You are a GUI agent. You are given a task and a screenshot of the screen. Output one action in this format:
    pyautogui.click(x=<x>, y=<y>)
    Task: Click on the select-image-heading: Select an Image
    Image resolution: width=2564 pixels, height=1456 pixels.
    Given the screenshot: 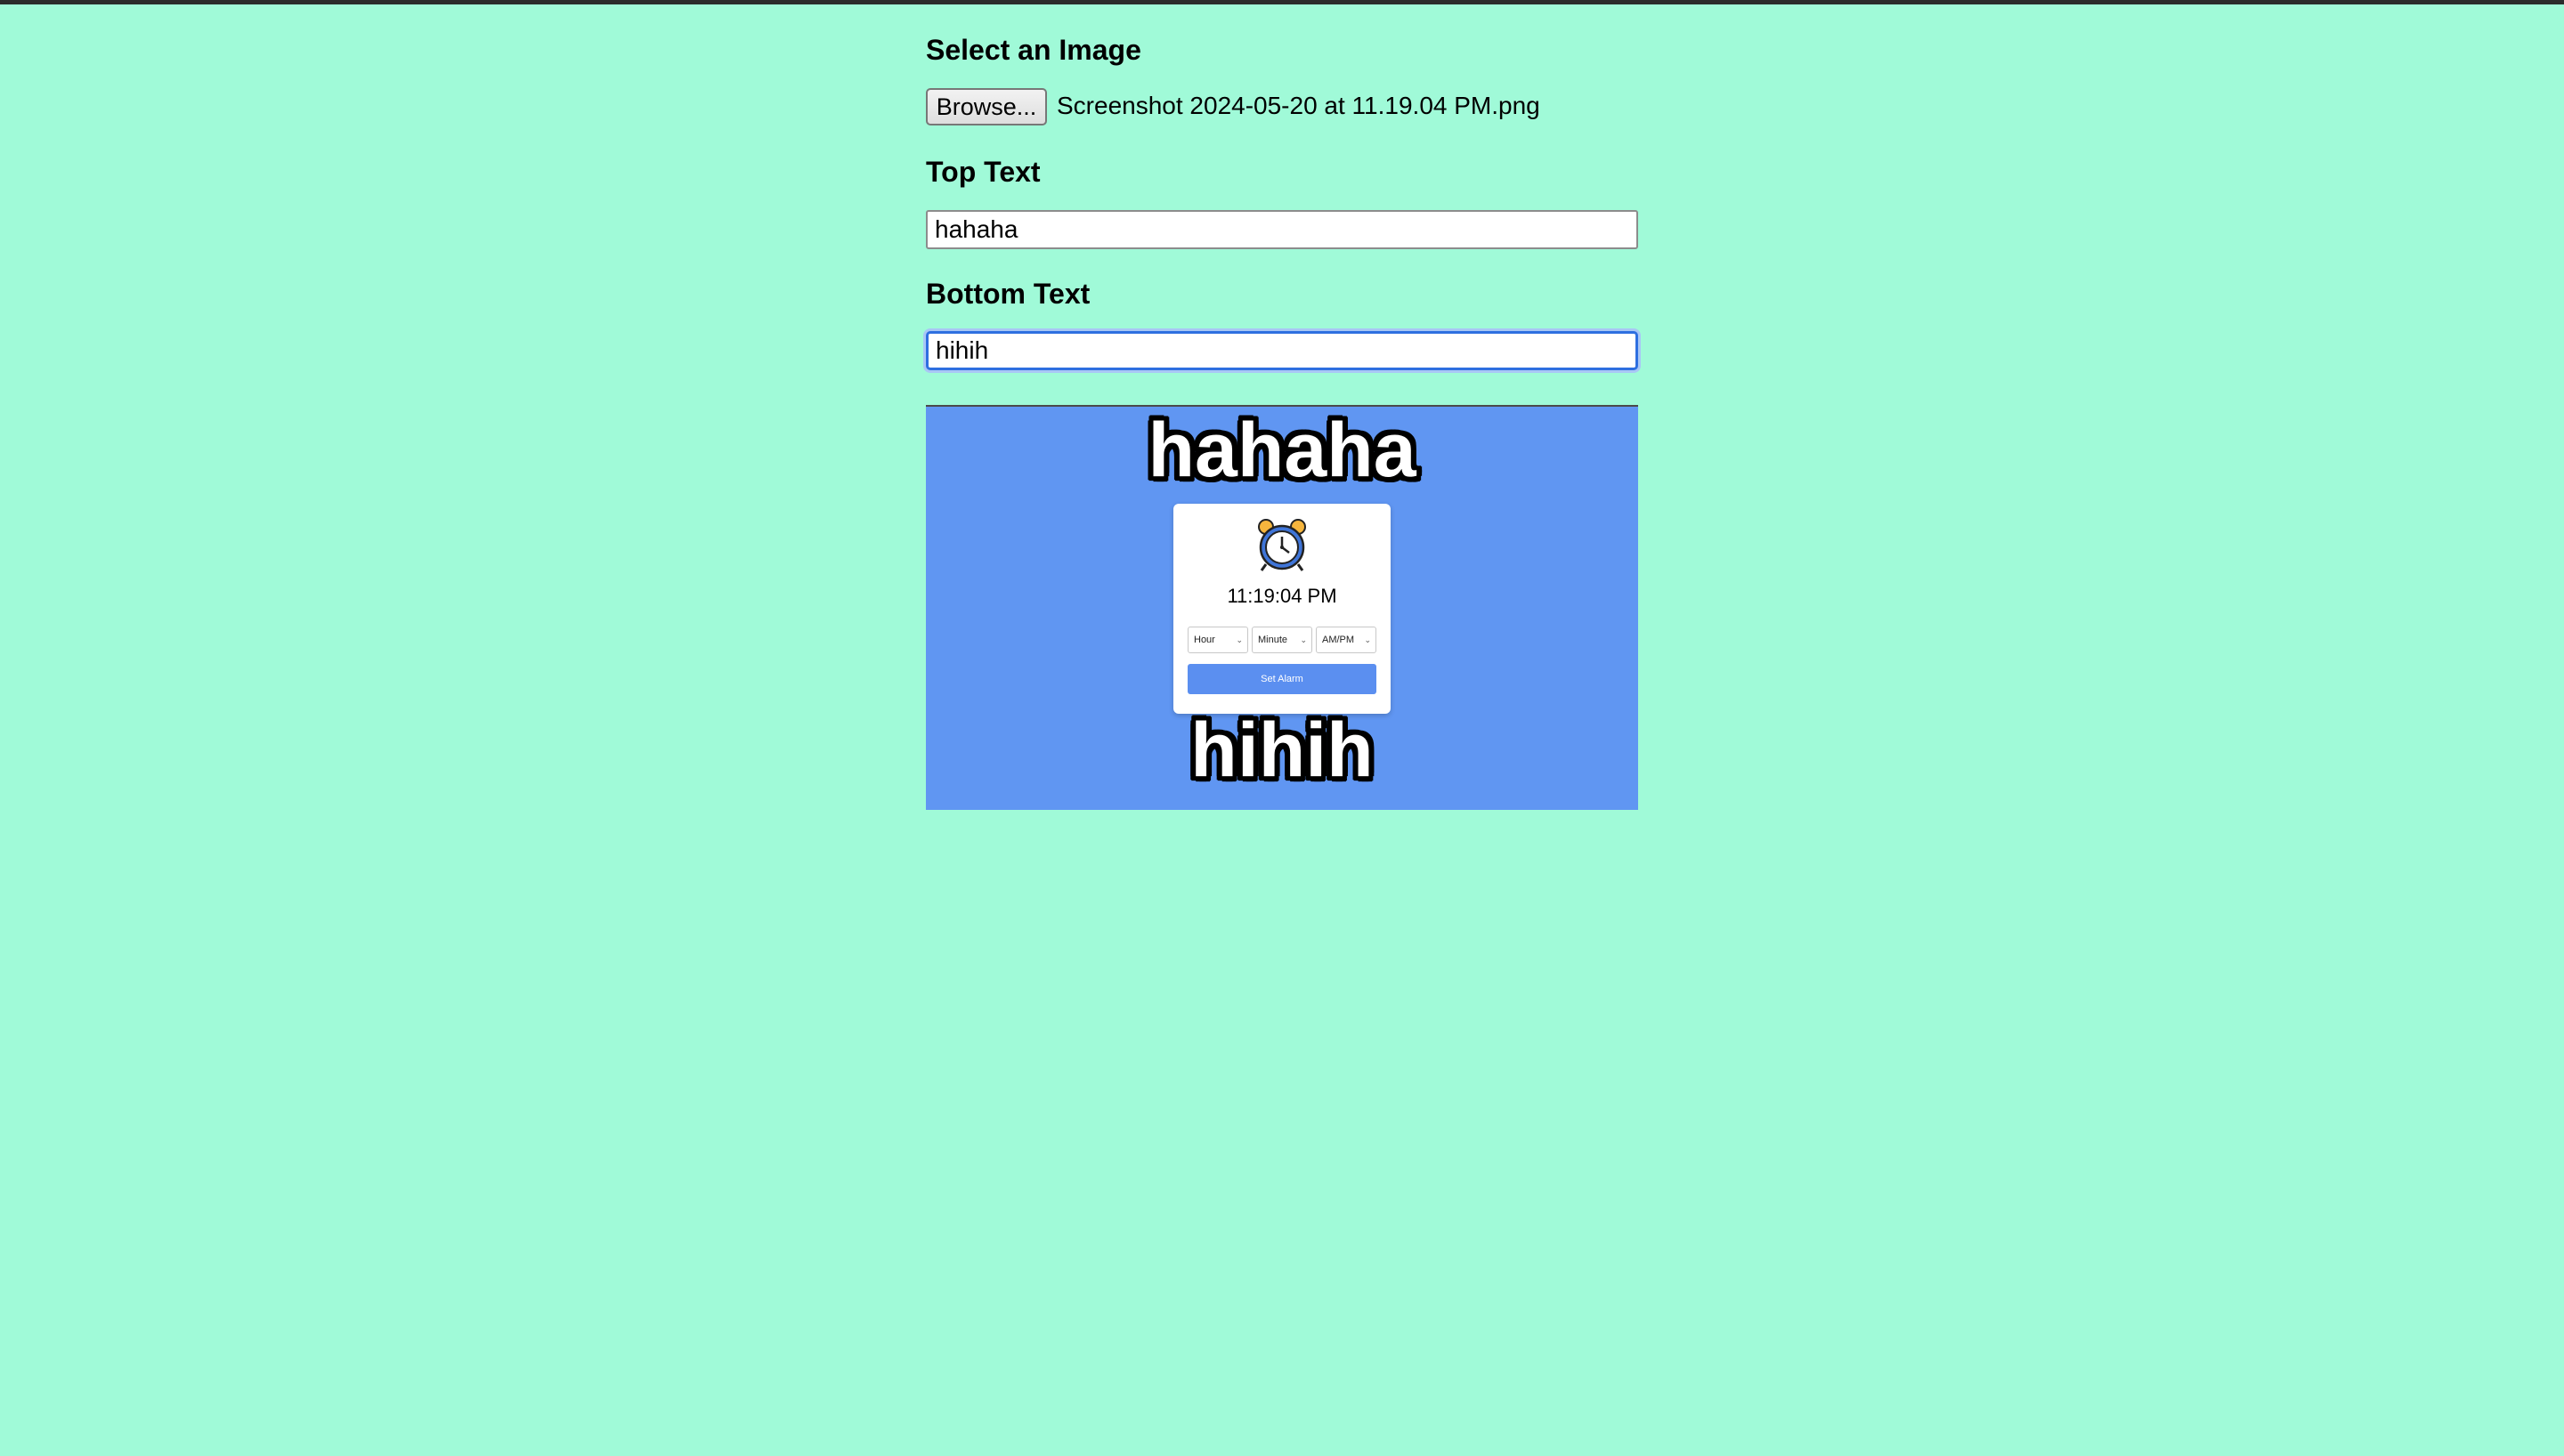 What is the action you would take?
    pyautogui.click(x=1033, y=50)
    